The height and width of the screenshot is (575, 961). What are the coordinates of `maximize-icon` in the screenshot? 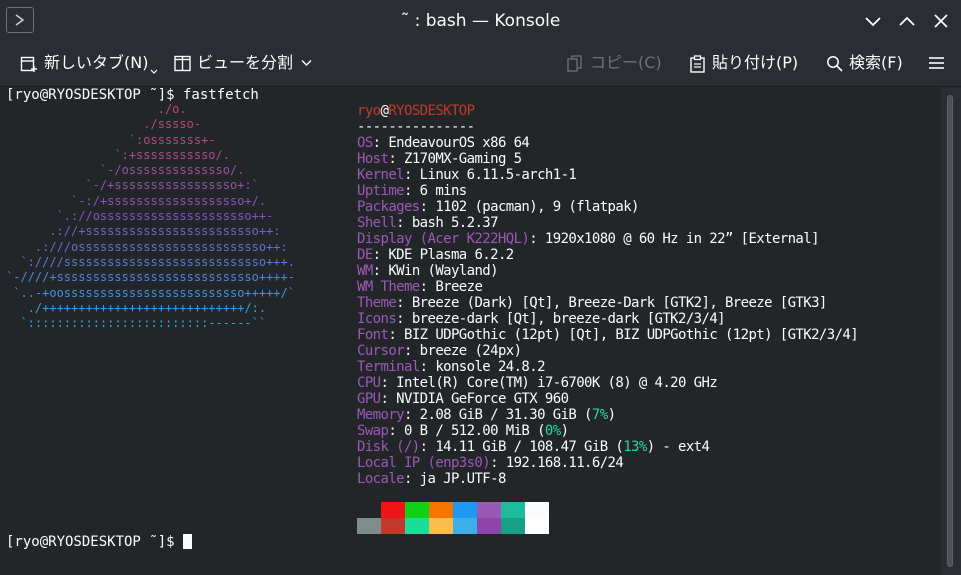 It's located at (907, 21).